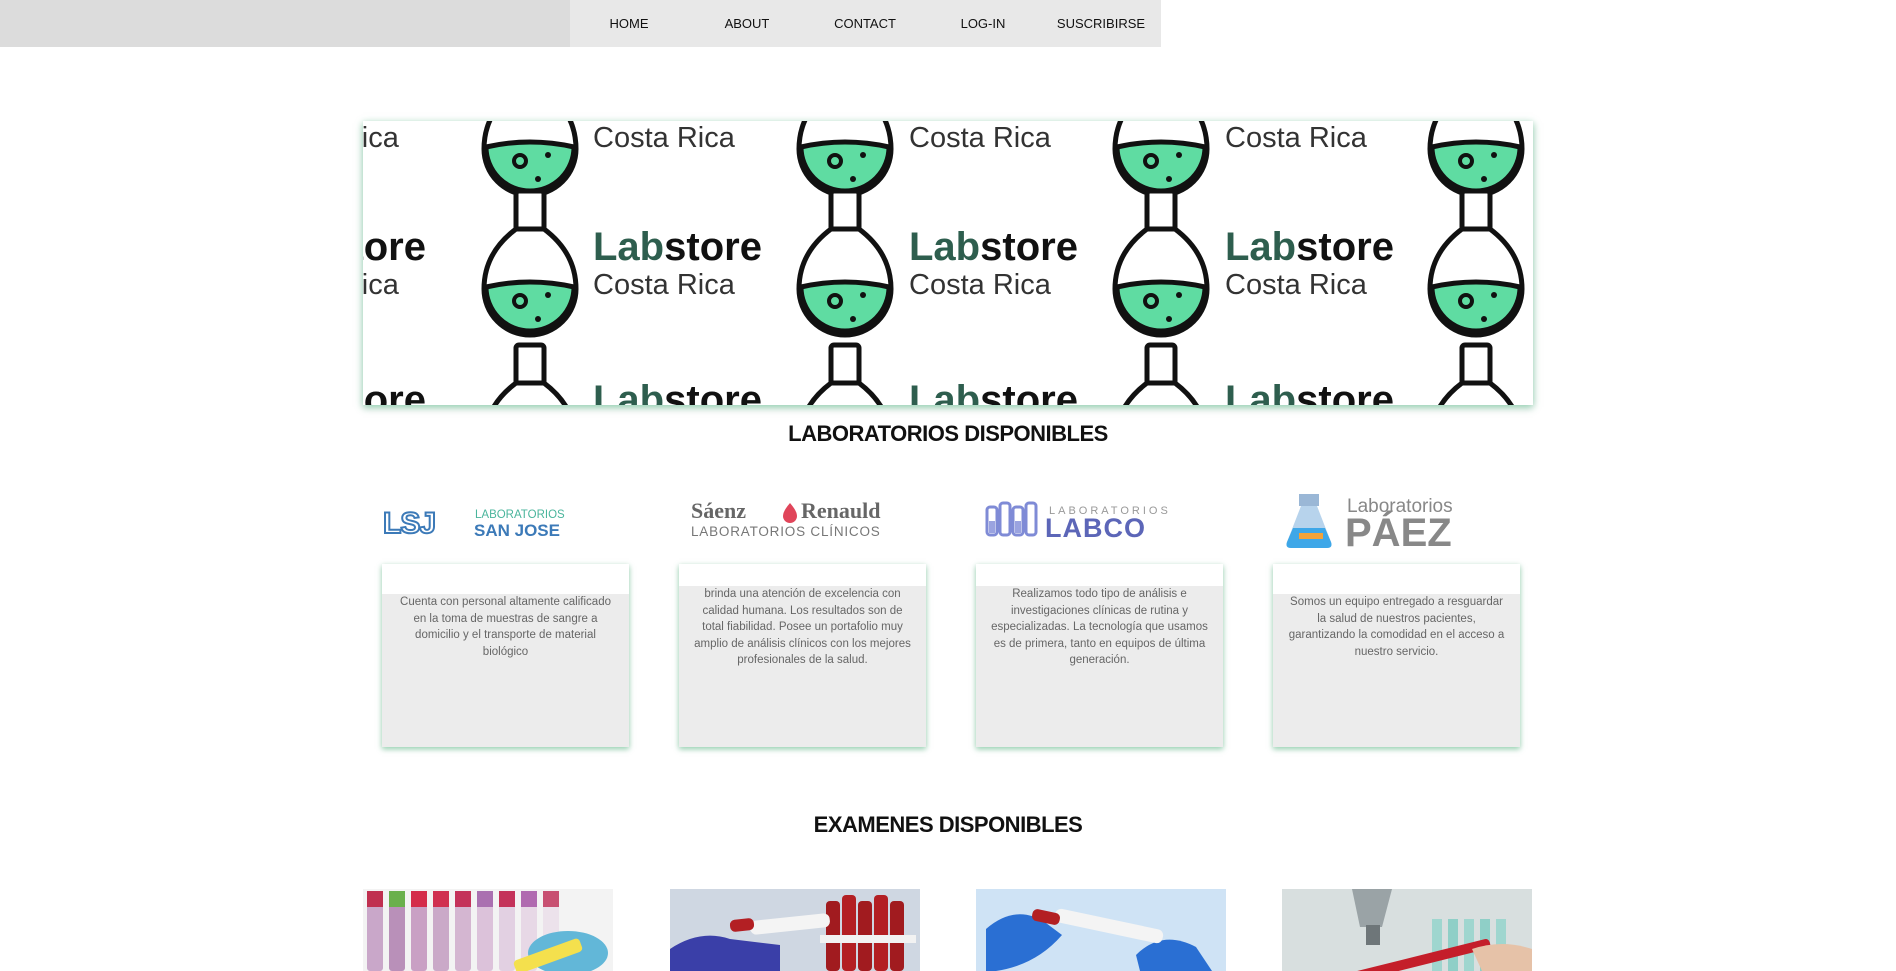 Image resolution: width=1896 pixels, height=971 pixels. I want to click on lab-labco-logo: LABORATORIOS LABCO, so click(1103, 521).